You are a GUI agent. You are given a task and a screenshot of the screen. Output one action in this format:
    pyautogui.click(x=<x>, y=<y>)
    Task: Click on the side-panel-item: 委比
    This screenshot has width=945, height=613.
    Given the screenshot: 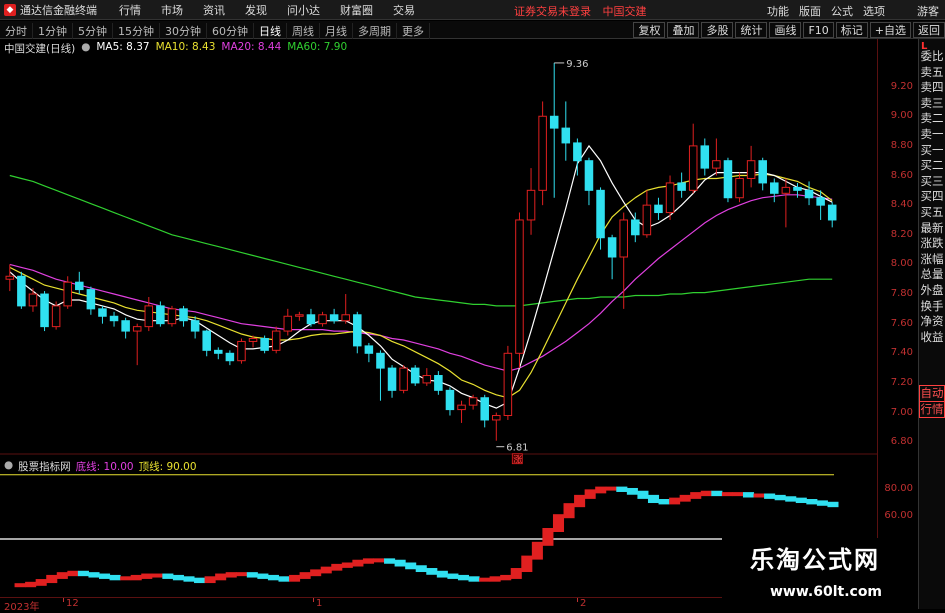 What is the action you would take?
    pyautogui.click(x=932, y=56)
    